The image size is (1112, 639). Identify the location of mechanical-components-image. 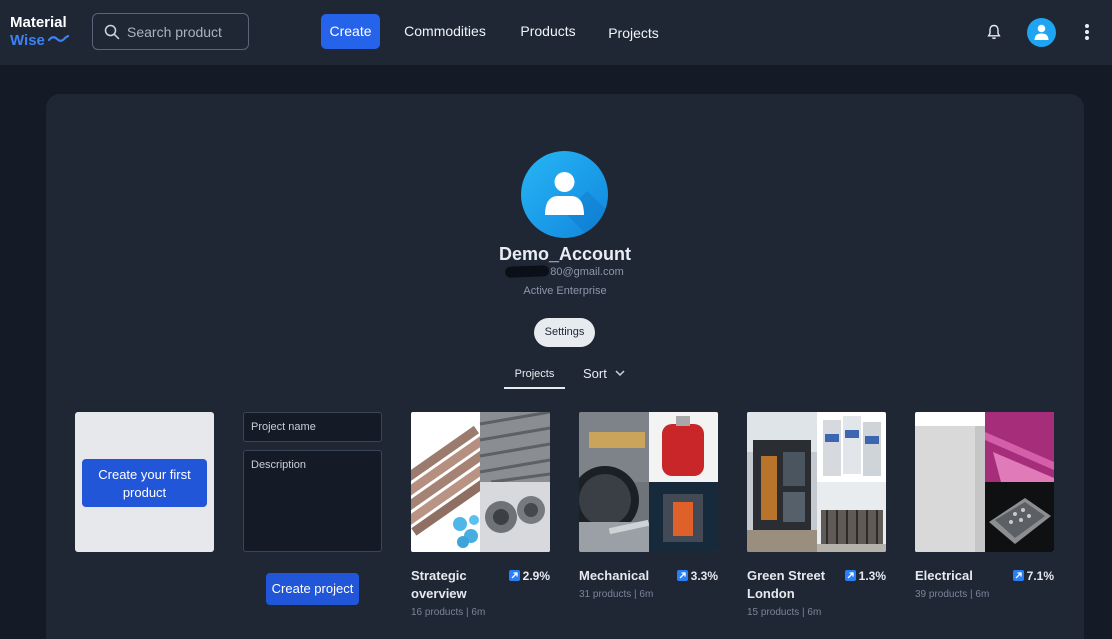
(648, 482).